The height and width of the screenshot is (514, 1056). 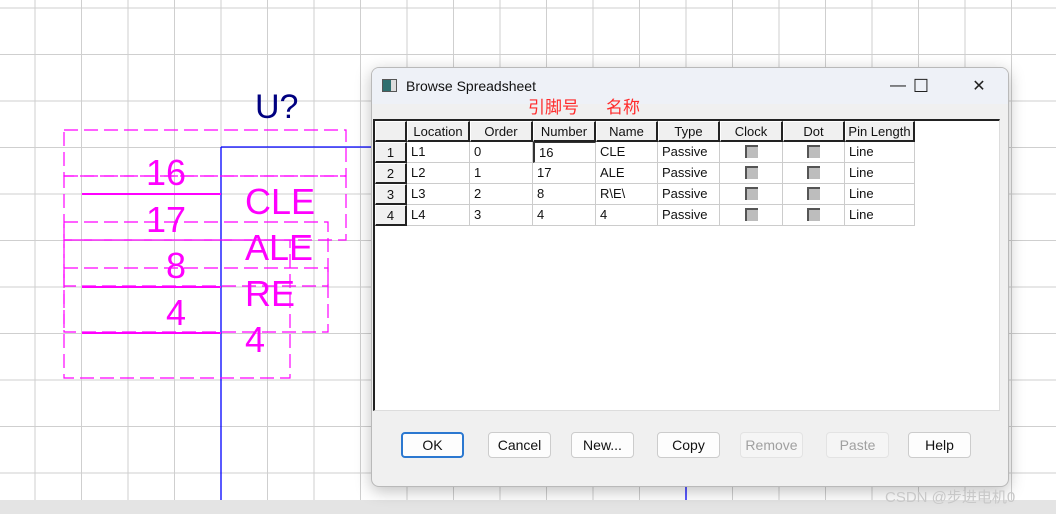 What do you see at coordinates (276, 107) in the screenshot?
I see `designator: U?` at bounding box center [276, 107].